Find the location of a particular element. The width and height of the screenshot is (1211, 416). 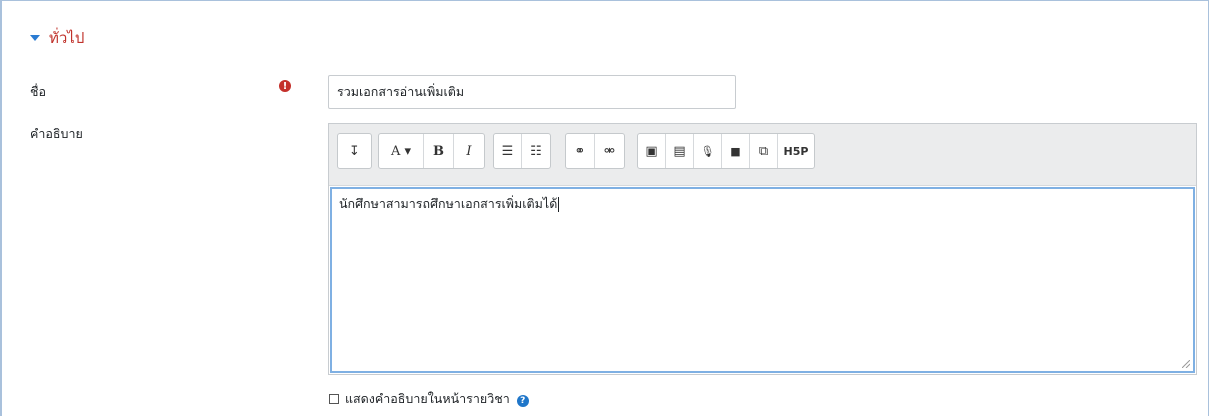

section-general-toggle: ทั่วไป is located at coordinates (57, 38).